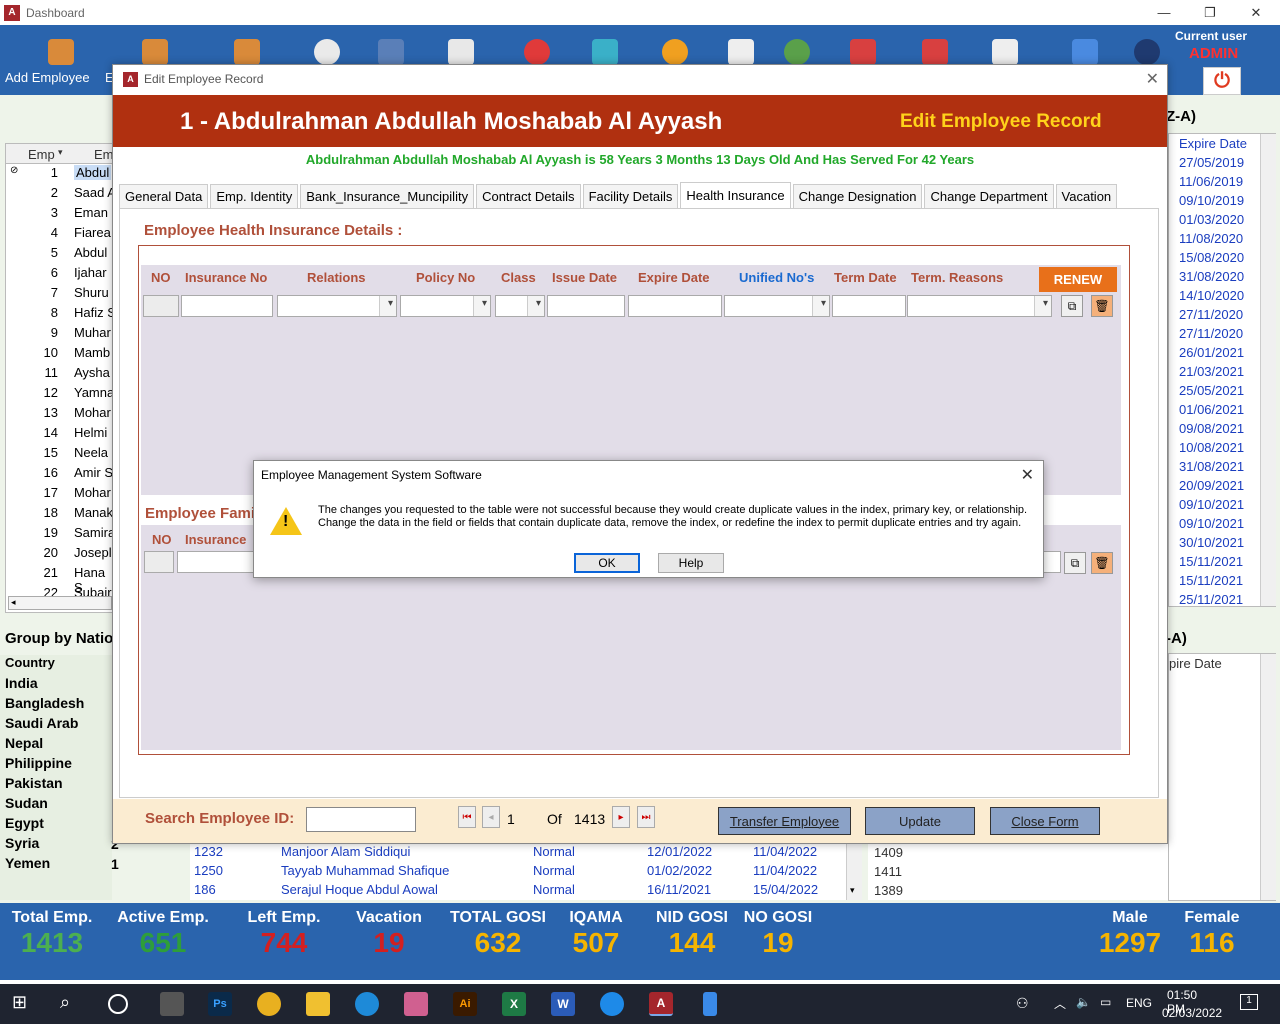  I want to click on renew-button: RENEW, so click(1078, 279).